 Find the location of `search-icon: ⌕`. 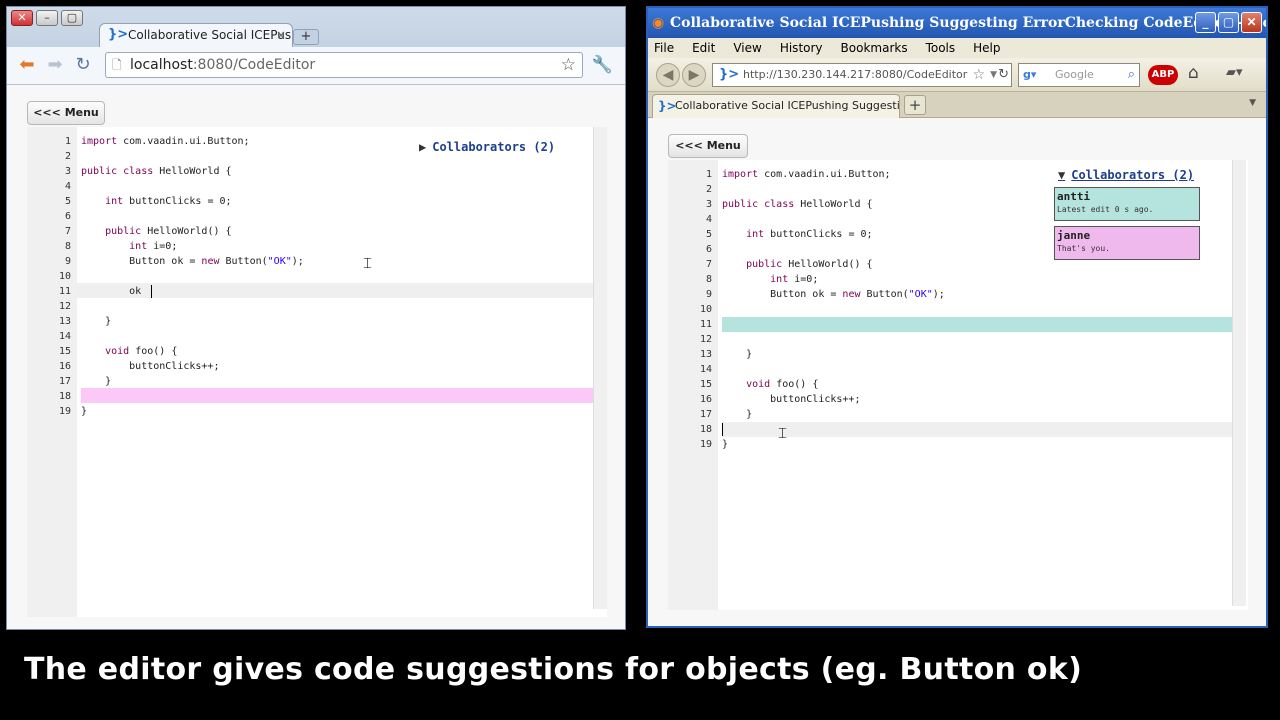

search-icon: ⌕ is located at coordinates (1131, 75).